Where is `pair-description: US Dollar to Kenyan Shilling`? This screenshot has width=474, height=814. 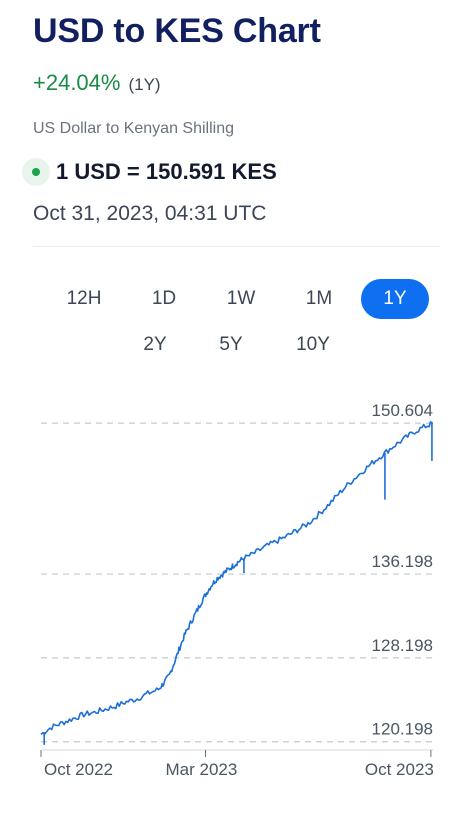 pair-description: US Dollar to Kenyan Shilling is located at coordinates (133, 128).